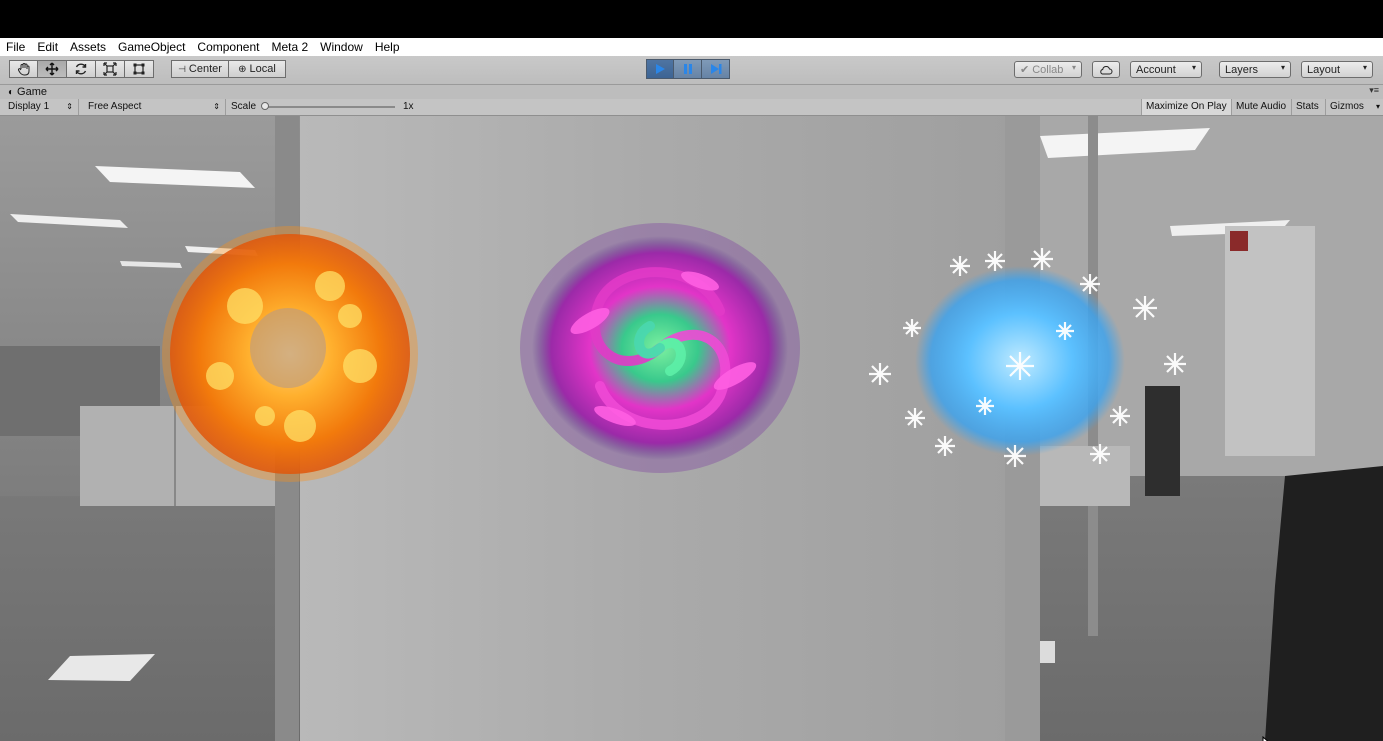 The width and height of the screenshot is (1383, 741). I want to click on gizmos-label: Gizmos, so click(1347, 106).